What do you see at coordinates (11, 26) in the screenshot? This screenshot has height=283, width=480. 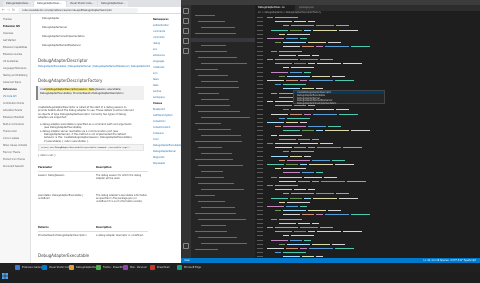 I see `left-nav-item: Extension API` at bounding box center [11, 26].